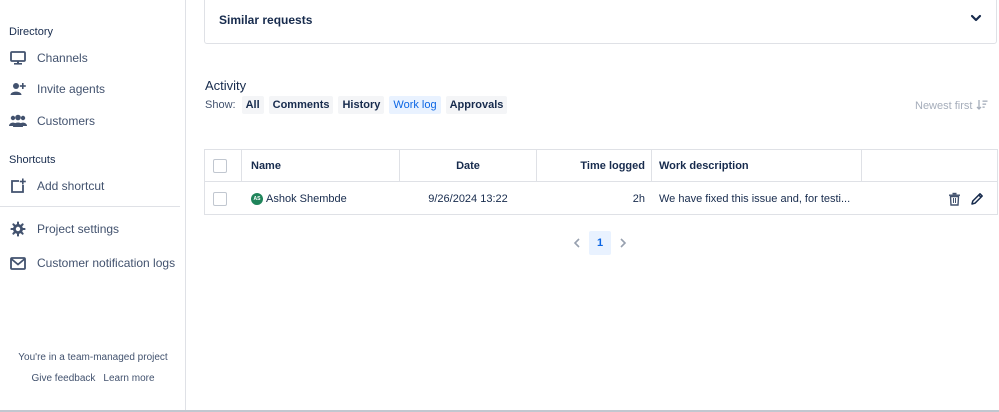 The image size is (999, 412). Describe the element at coordinates (361, 105) in the screenshot. I see `filter-history: History` at that location.